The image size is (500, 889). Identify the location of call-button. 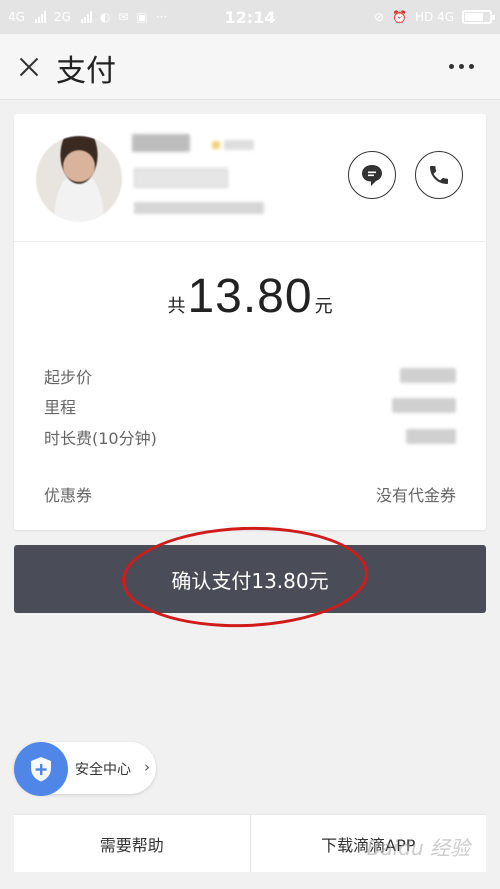
(439, 175).